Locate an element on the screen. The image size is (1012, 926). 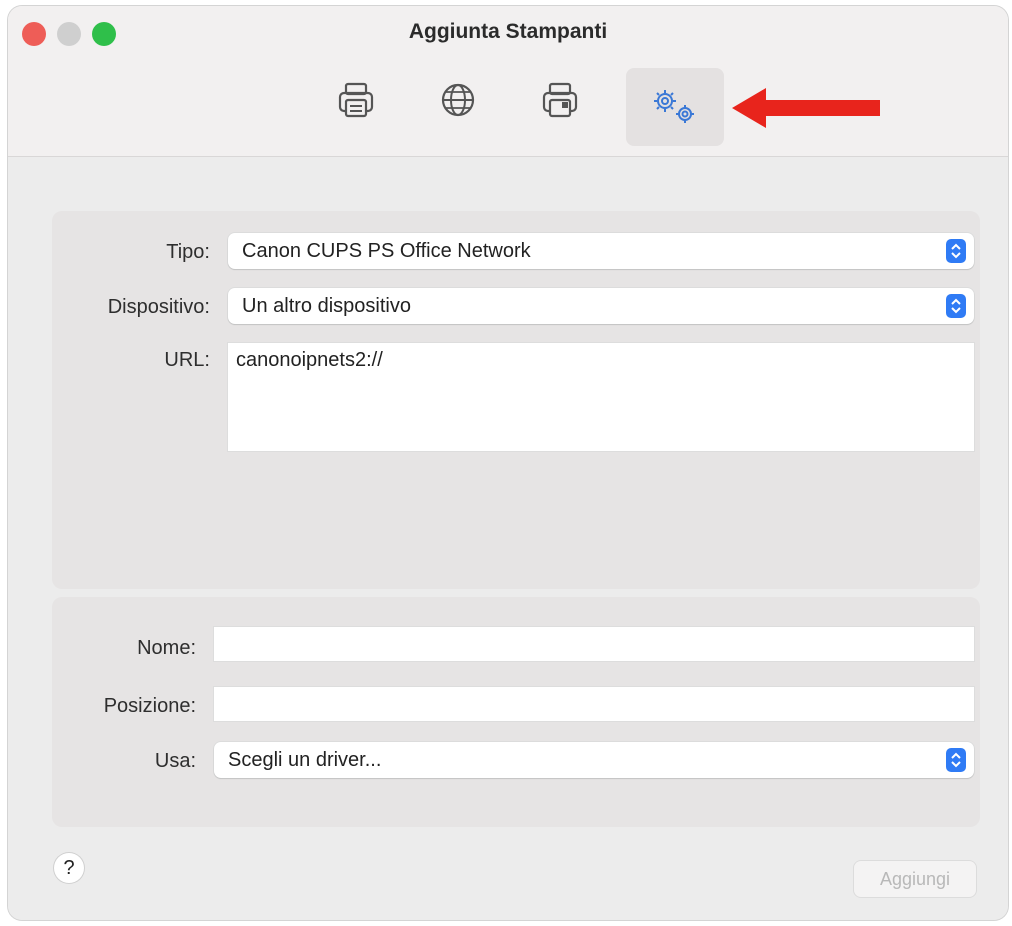
windows-printer-icon is located at coordinates (560, 100).